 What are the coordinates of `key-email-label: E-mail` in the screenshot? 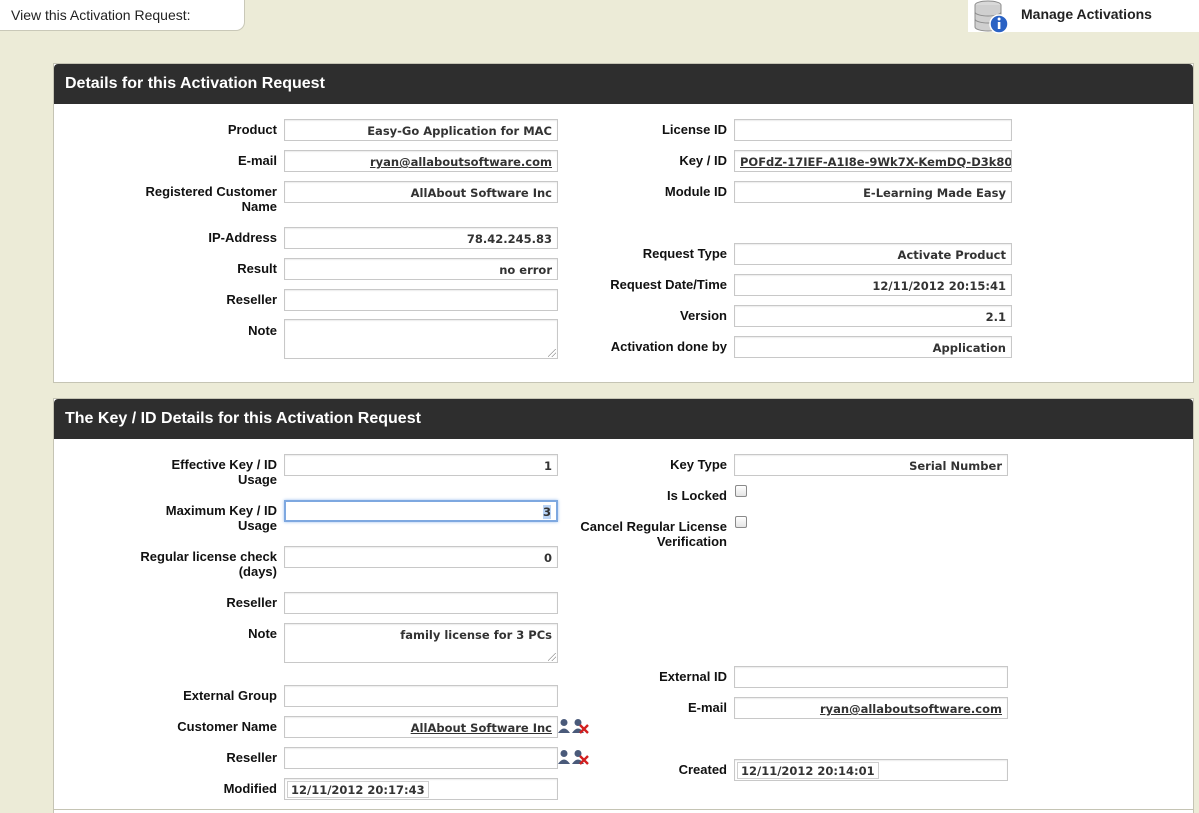 It's located at (707, 707).